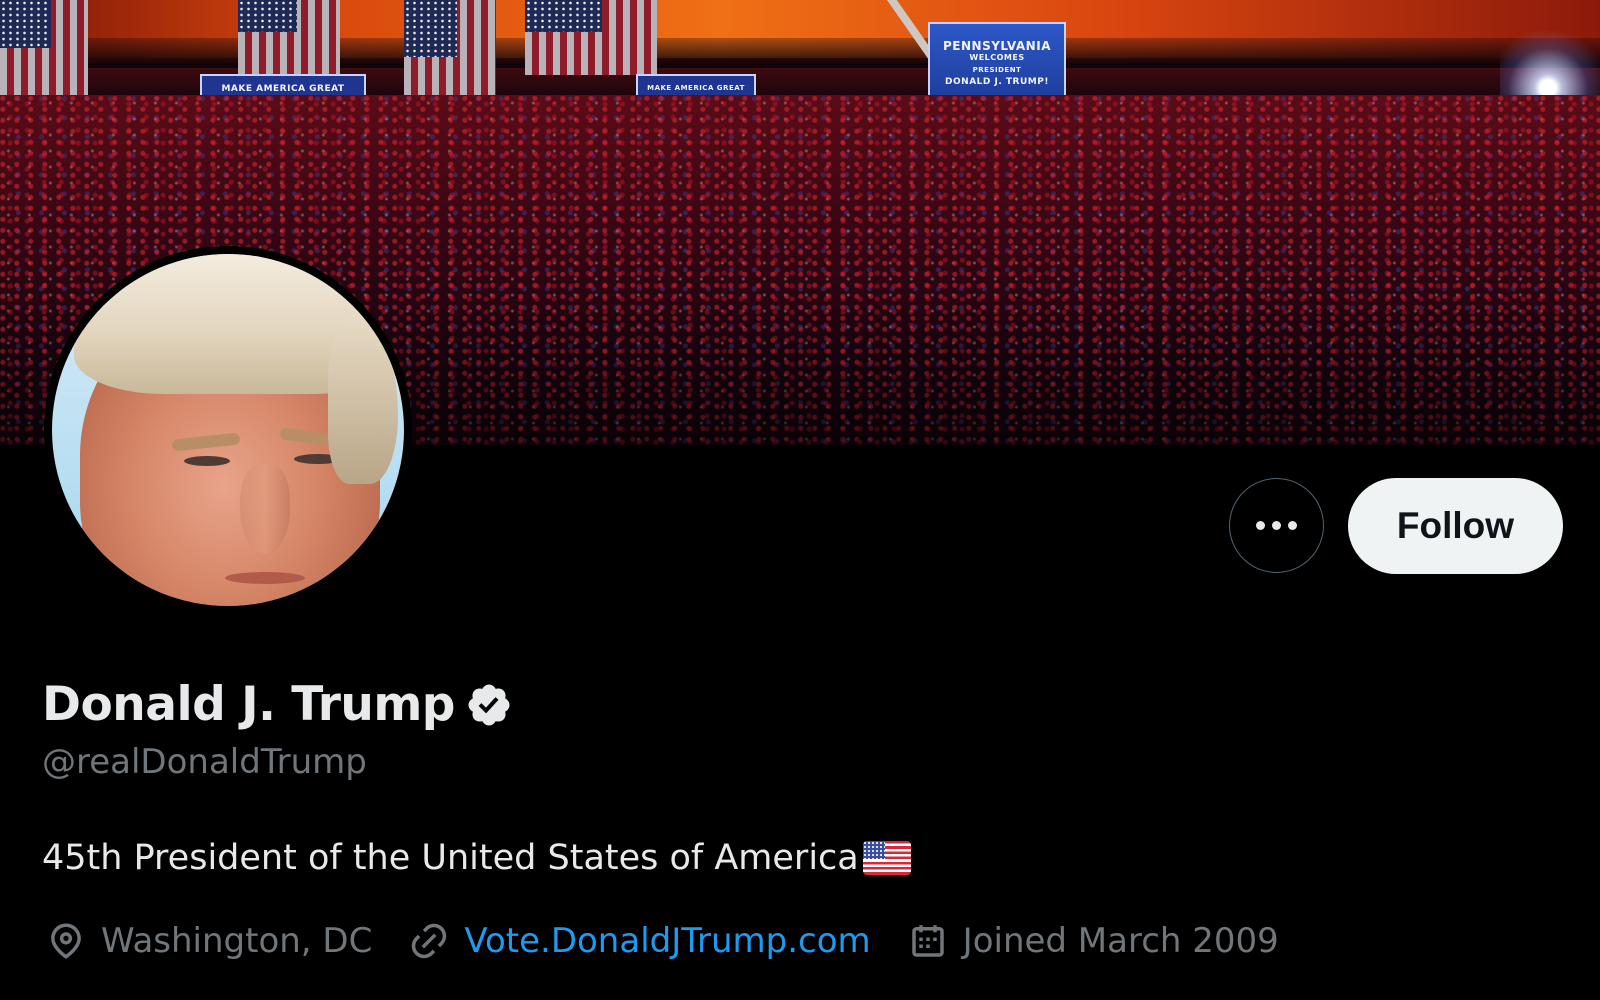  Describe the element at coordinates (265, 578) in the screenshot. I see `avatar-mouth` at that location.